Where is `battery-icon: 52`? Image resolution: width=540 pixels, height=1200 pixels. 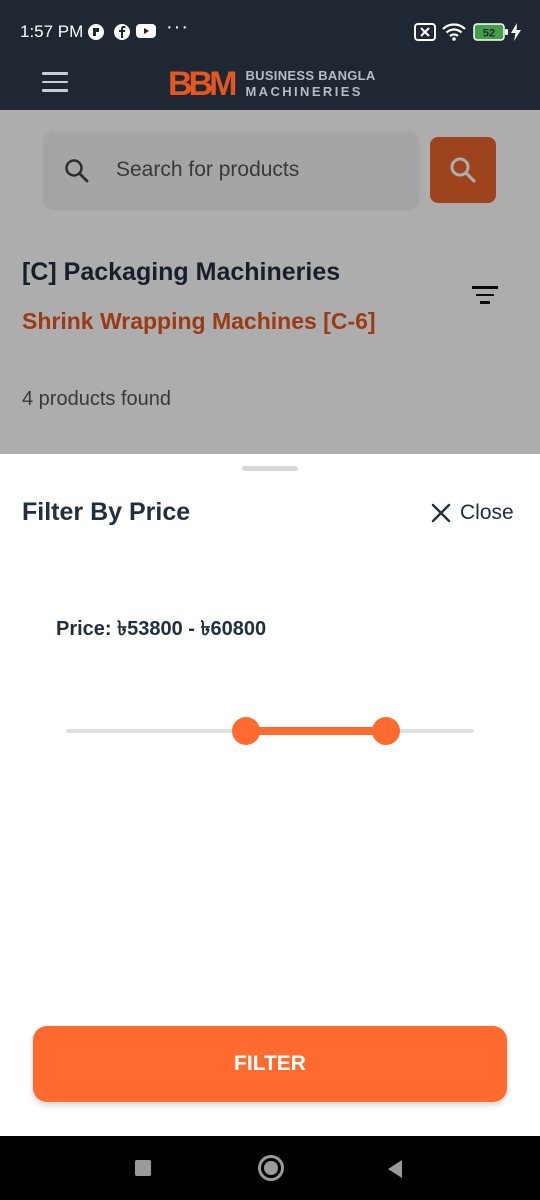
battery-icon: 52 is located at coordinates (490, 32).